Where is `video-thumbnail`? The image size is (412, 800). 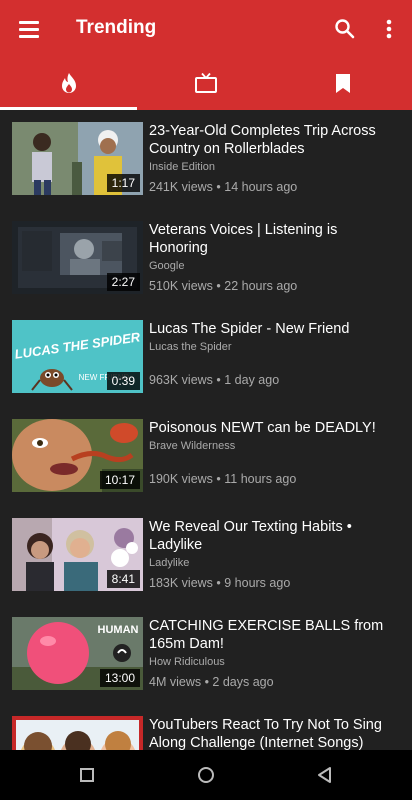
video-thumbnail is located at coordinates (77, 733).